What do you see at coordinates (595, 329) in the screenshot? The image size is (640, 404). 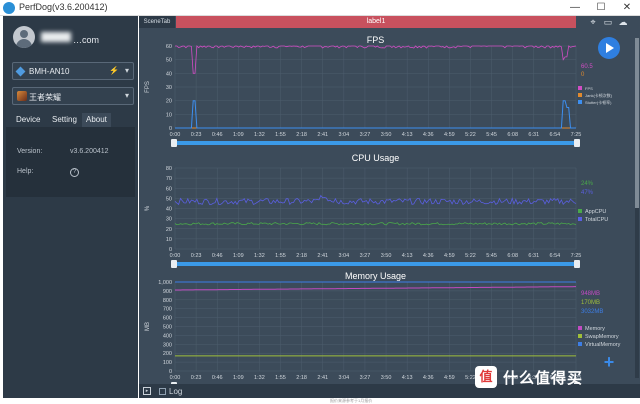 I see `legend-label: Memory` at bounding box center [595, 329].